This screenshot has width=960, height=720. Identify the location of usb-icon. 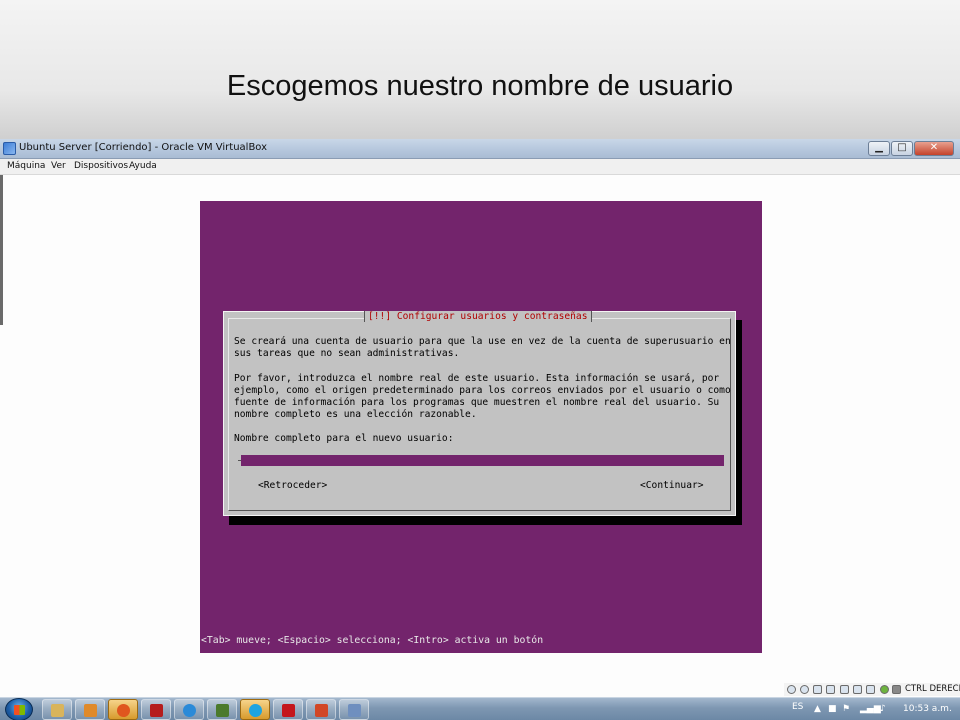
(817, 689).